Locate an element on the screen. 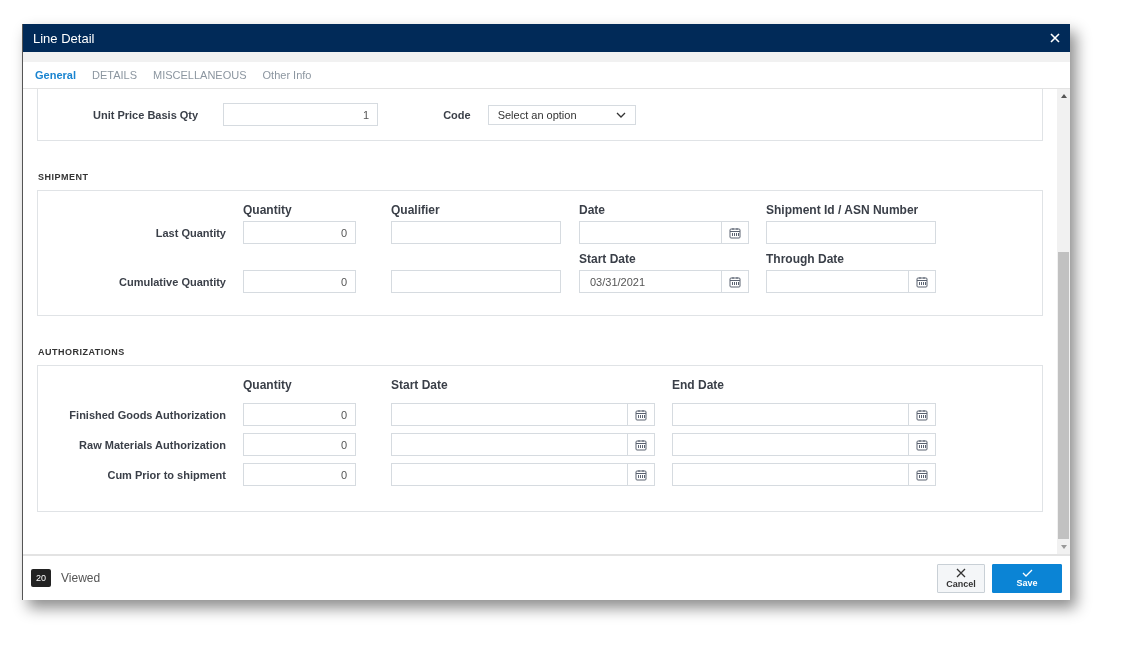  tab: General is located at coordinates (55, 75).